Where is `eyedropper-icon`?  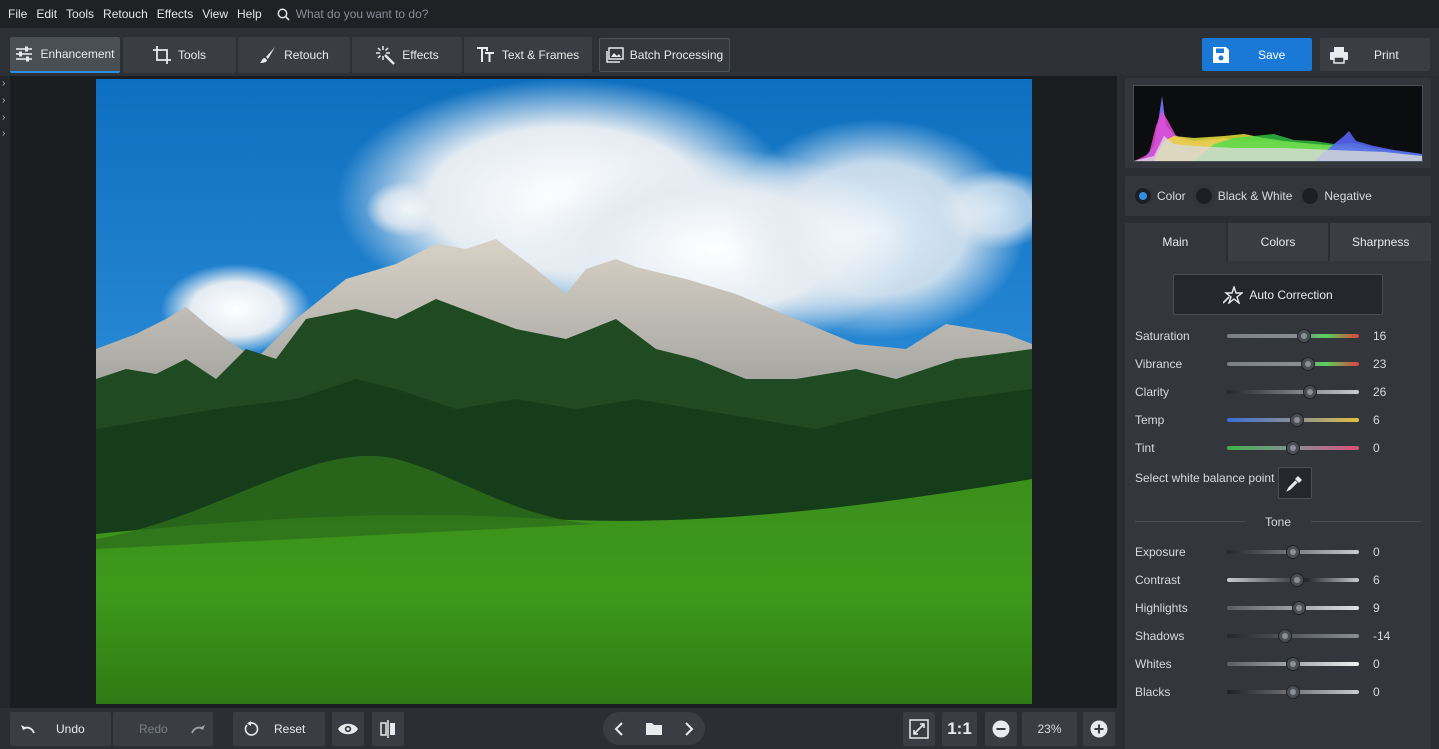 eyedropper-icon is located at coordinates (1294, 484).